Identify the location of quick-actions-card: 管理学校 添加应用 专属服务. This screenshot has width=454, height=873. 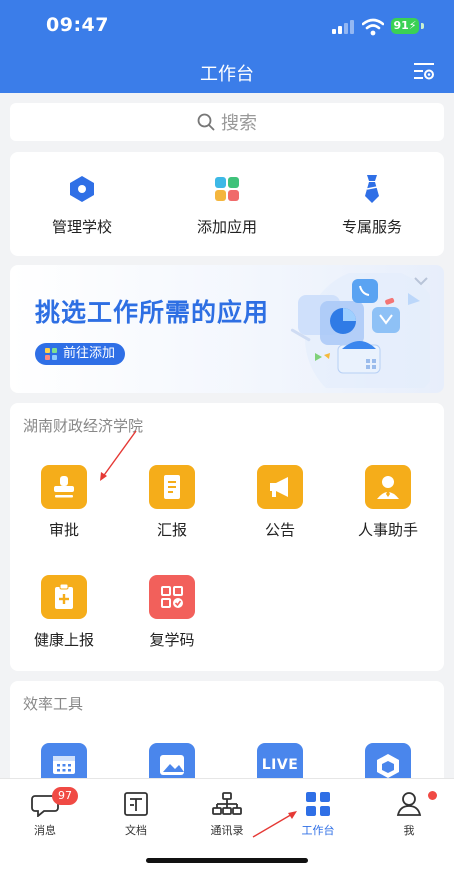
(227, 204).